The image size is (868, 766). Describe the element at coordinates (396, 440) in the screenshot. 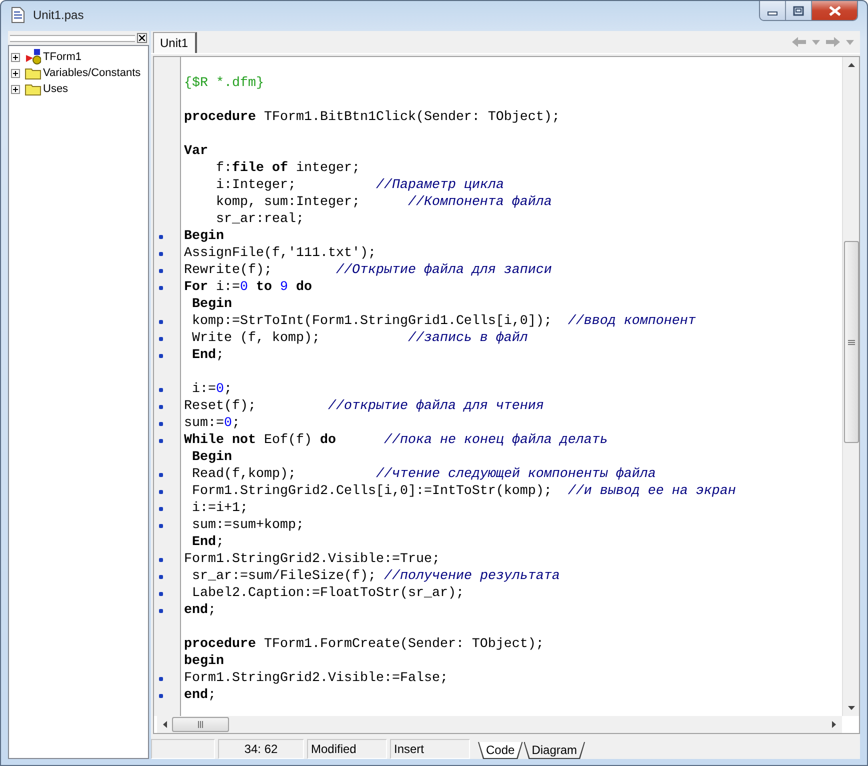

I see `code-line: While not Eof(f) do //пока не конец файла делать` at that location.